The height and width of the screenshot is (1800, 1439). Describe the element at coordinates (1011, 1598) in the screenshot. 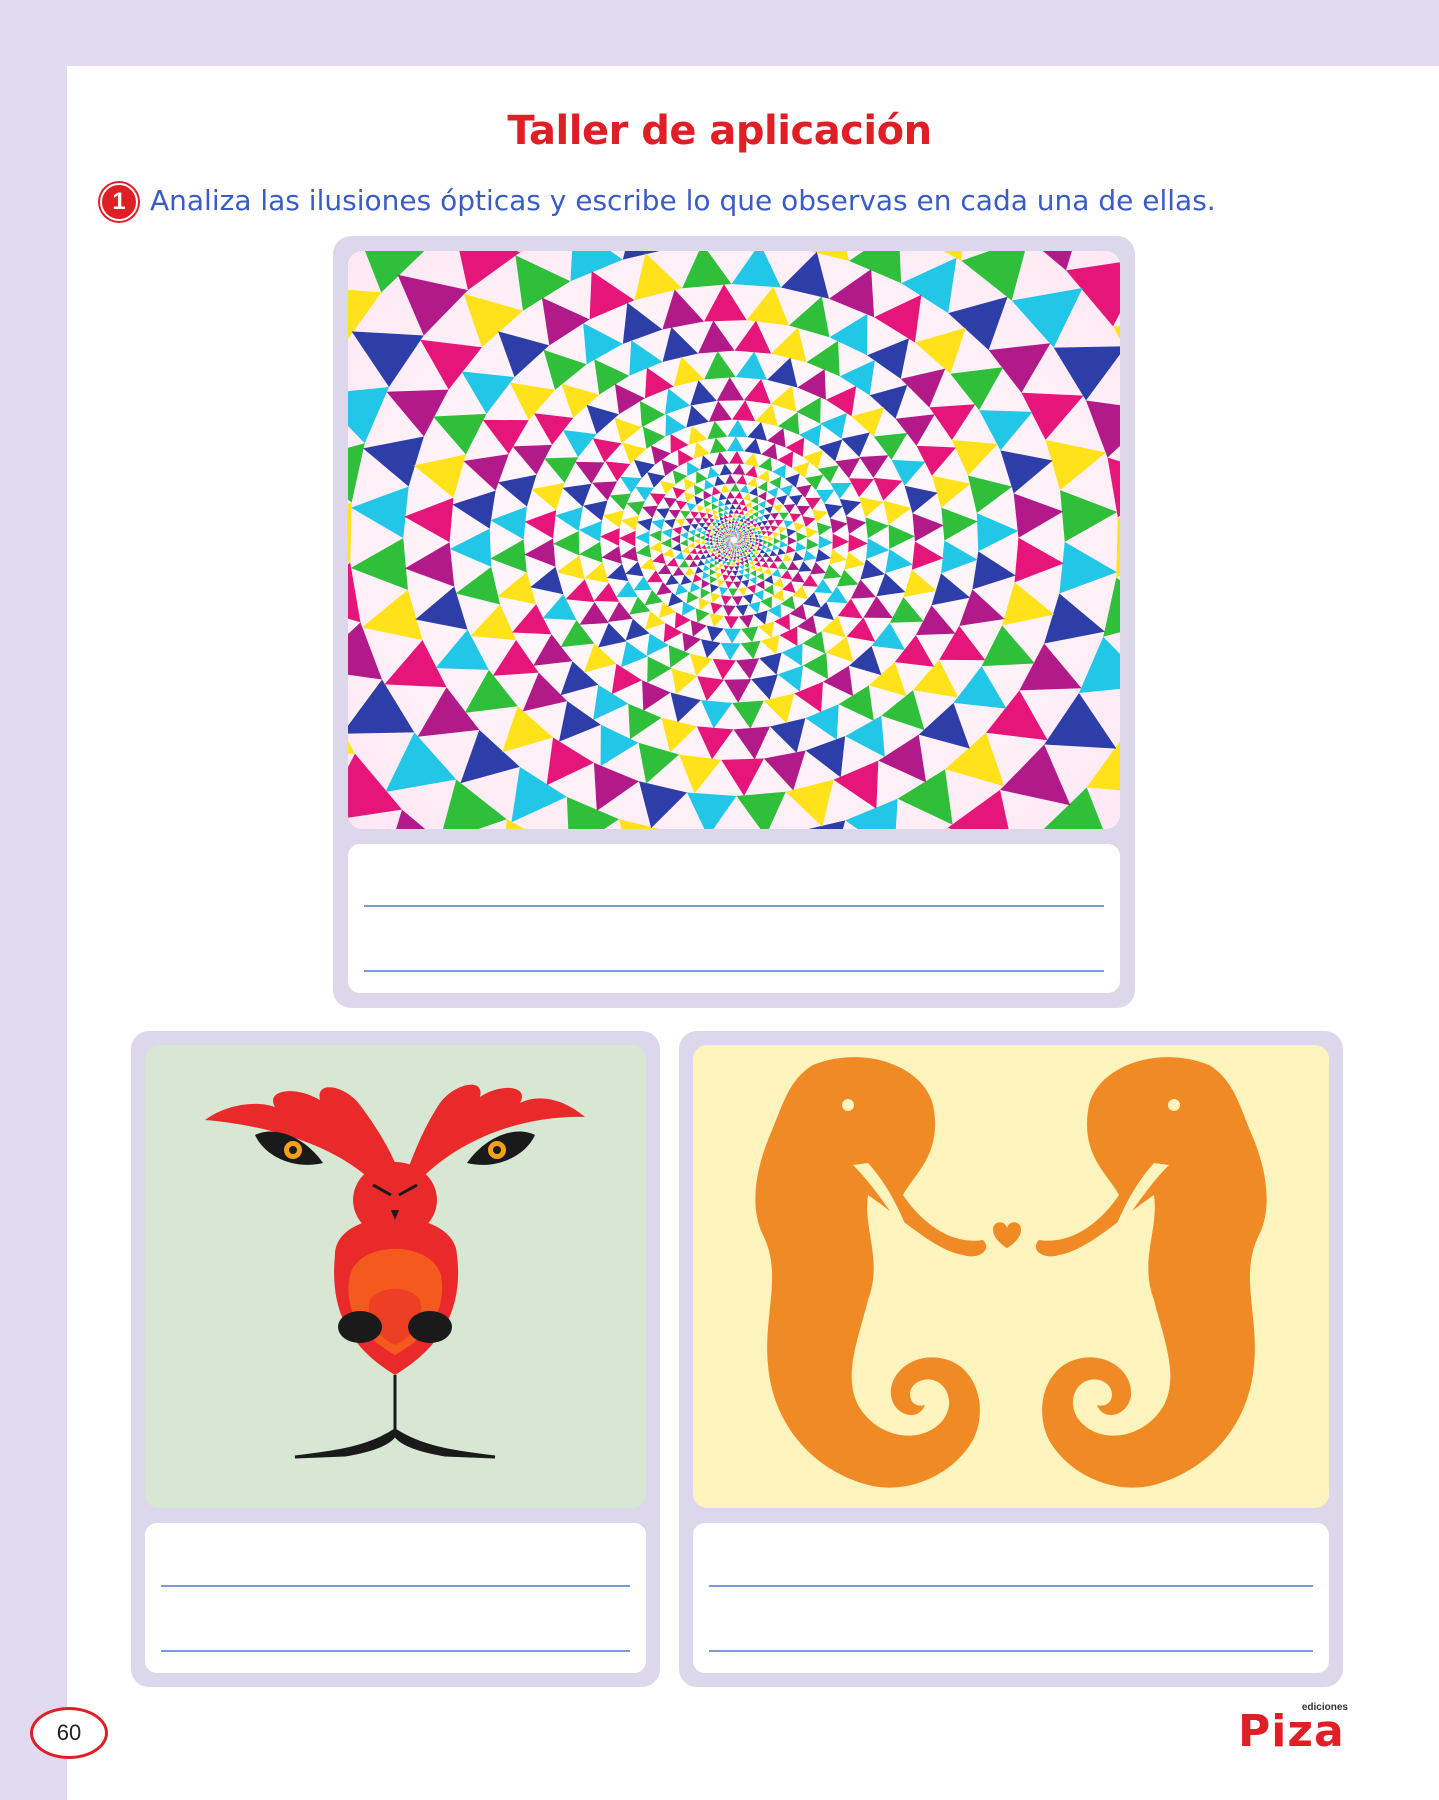

I see `answer-box-seahorses` at that location.